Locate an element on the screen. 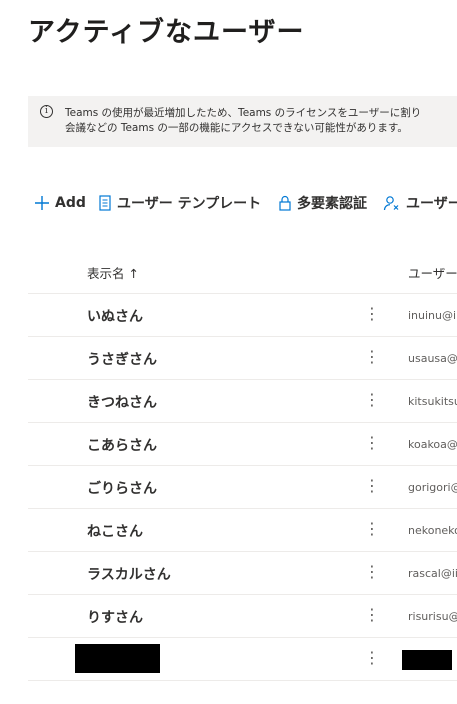 The width and height of the screenshot is (457, 704). user-display-name: りすさん is located at coordinates (115, 617).